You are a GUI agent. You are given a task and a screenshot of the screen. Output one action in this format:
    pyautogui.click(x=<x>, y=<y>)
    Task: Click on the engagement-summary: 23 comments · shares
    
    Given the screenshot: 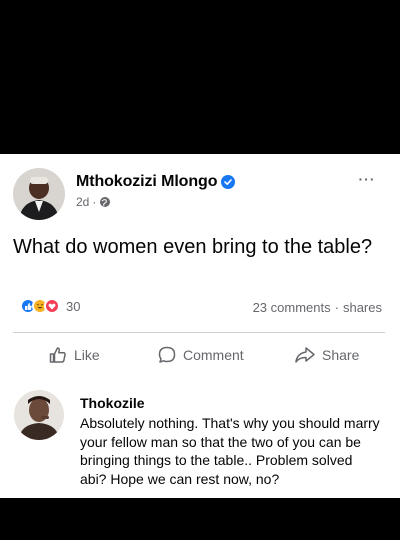 What is the action you would take?
    pyautogui.click(x=317, y=307)
    